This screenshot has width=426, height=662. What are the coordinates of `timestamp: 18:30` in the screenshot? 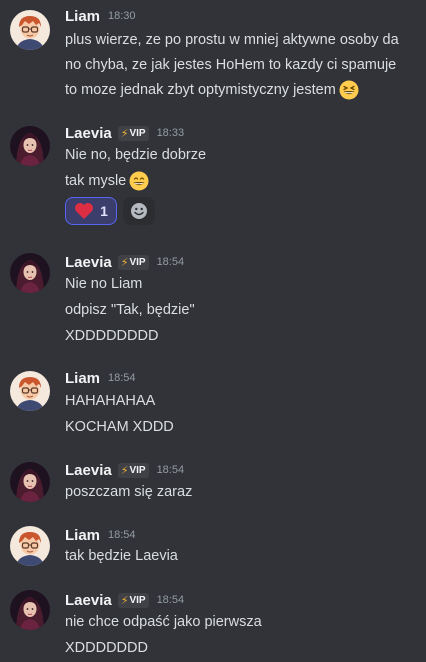 It's located at (122, 16).